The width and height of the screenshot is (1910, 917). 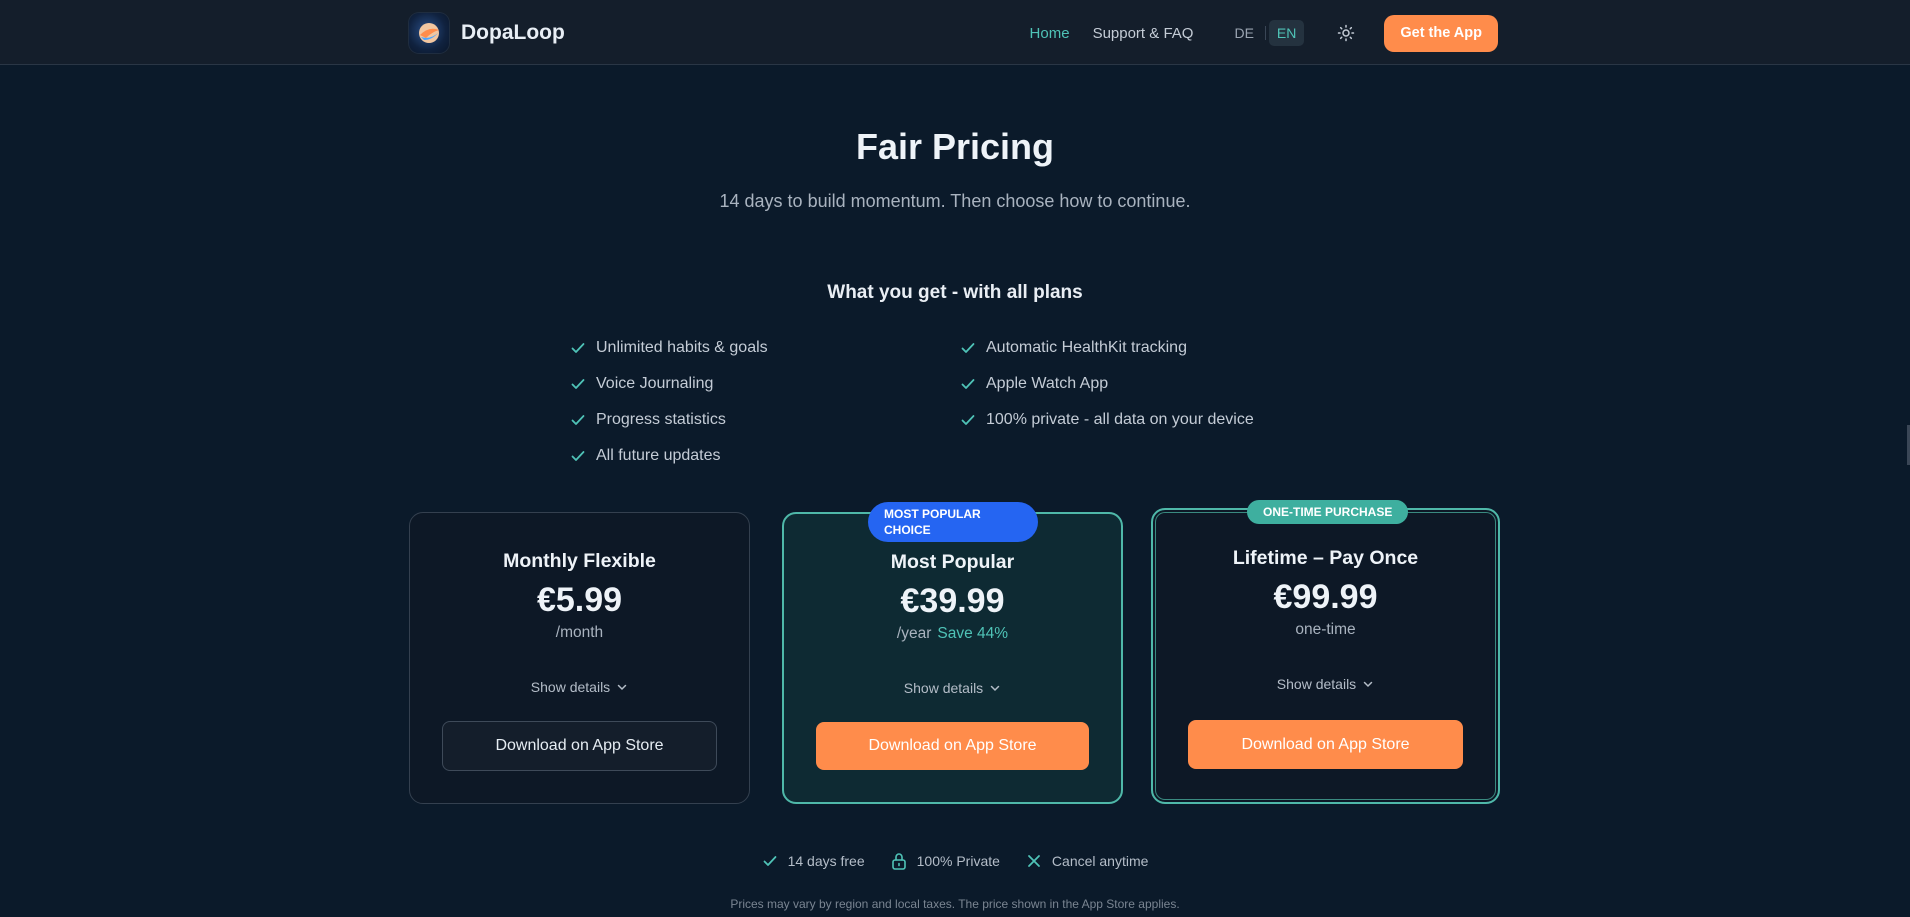 I want to click on plan-price: €39.99, so click(x=952, y=601).